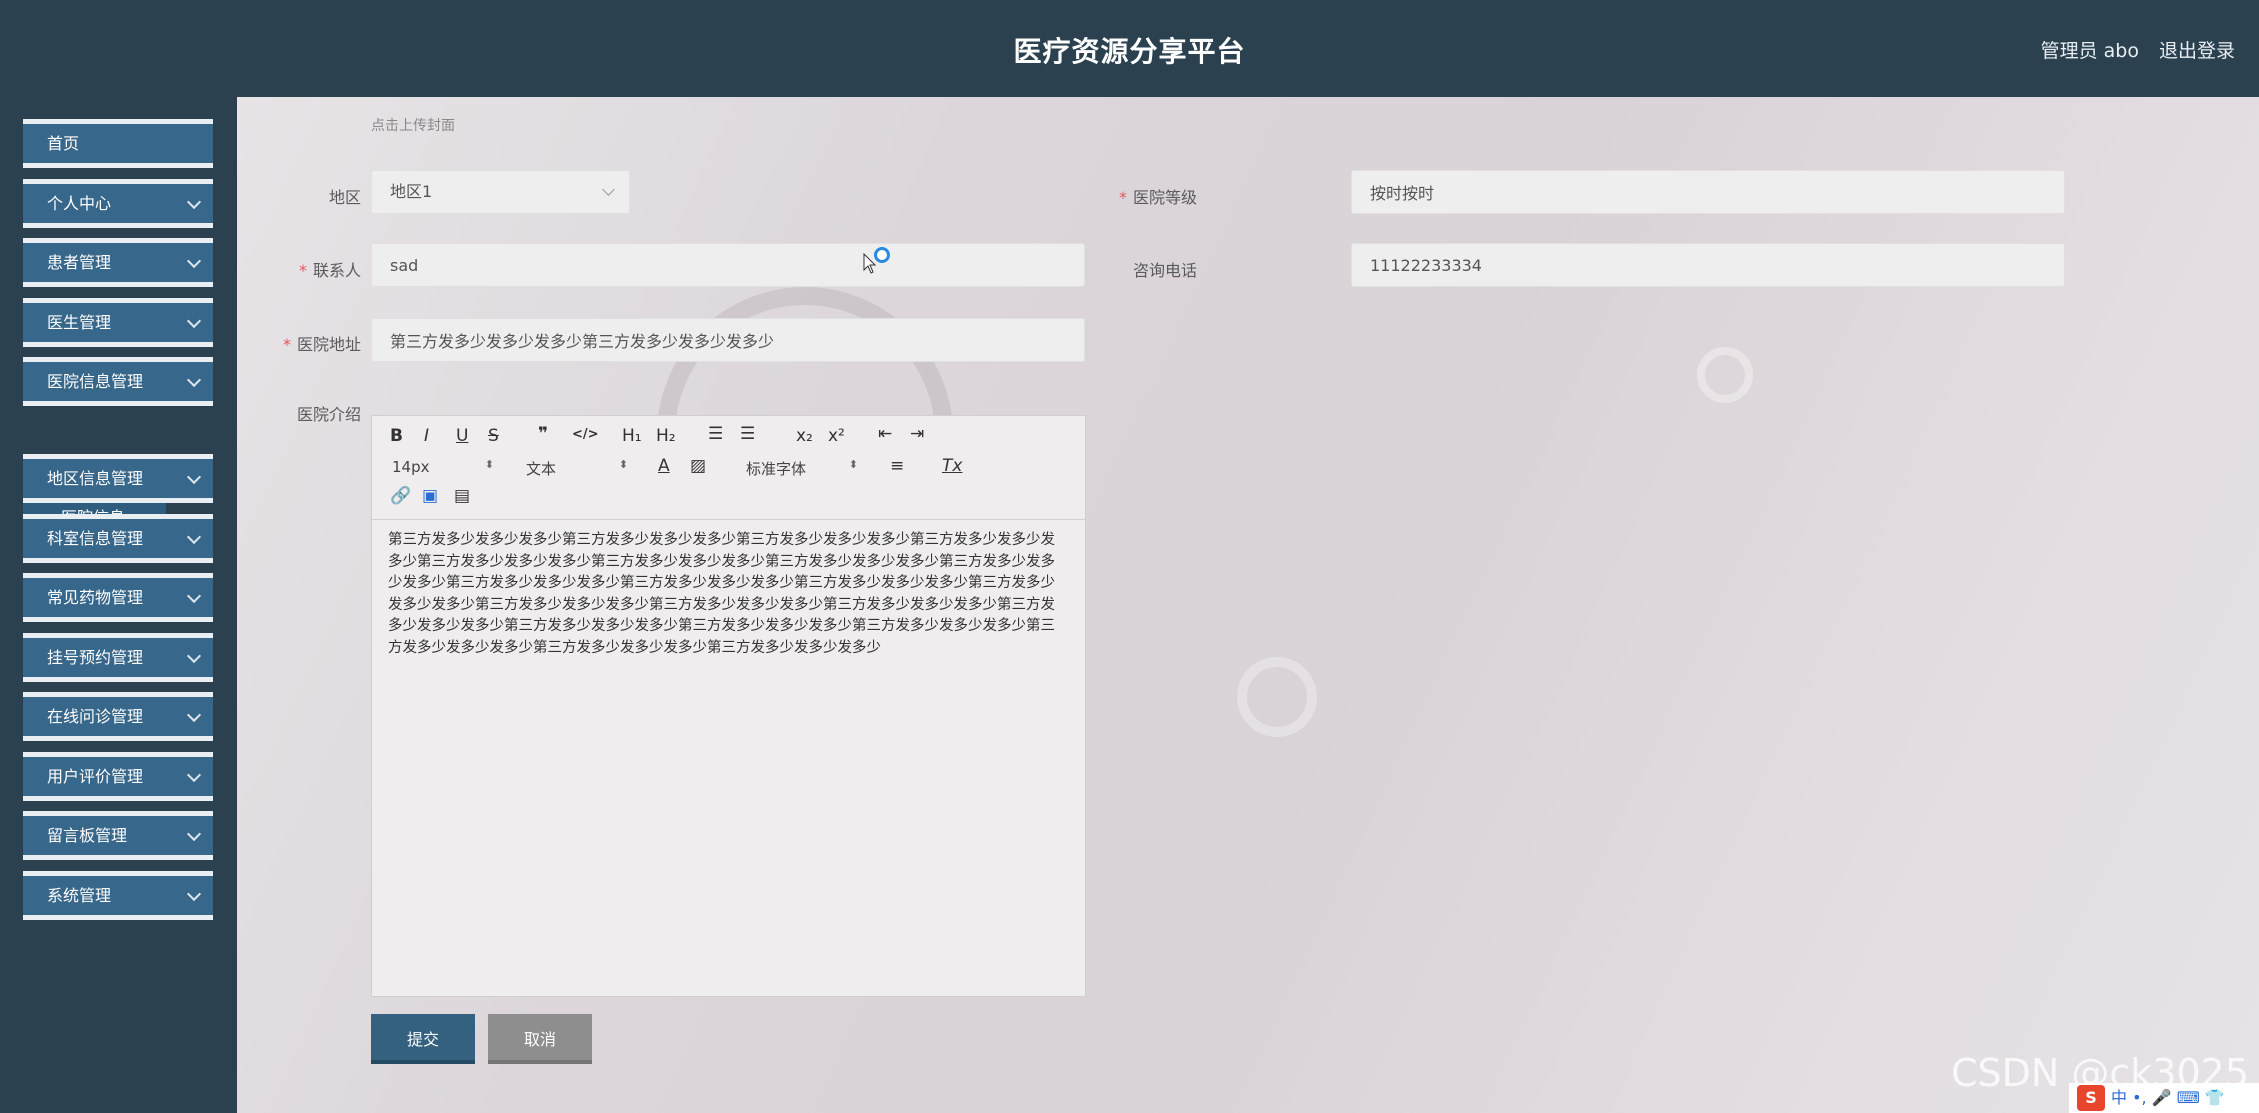 The width and height of the screenshot is (2259, 1113). I want to click on sidebar-item-patients: 患者管理, so click(118, 262).